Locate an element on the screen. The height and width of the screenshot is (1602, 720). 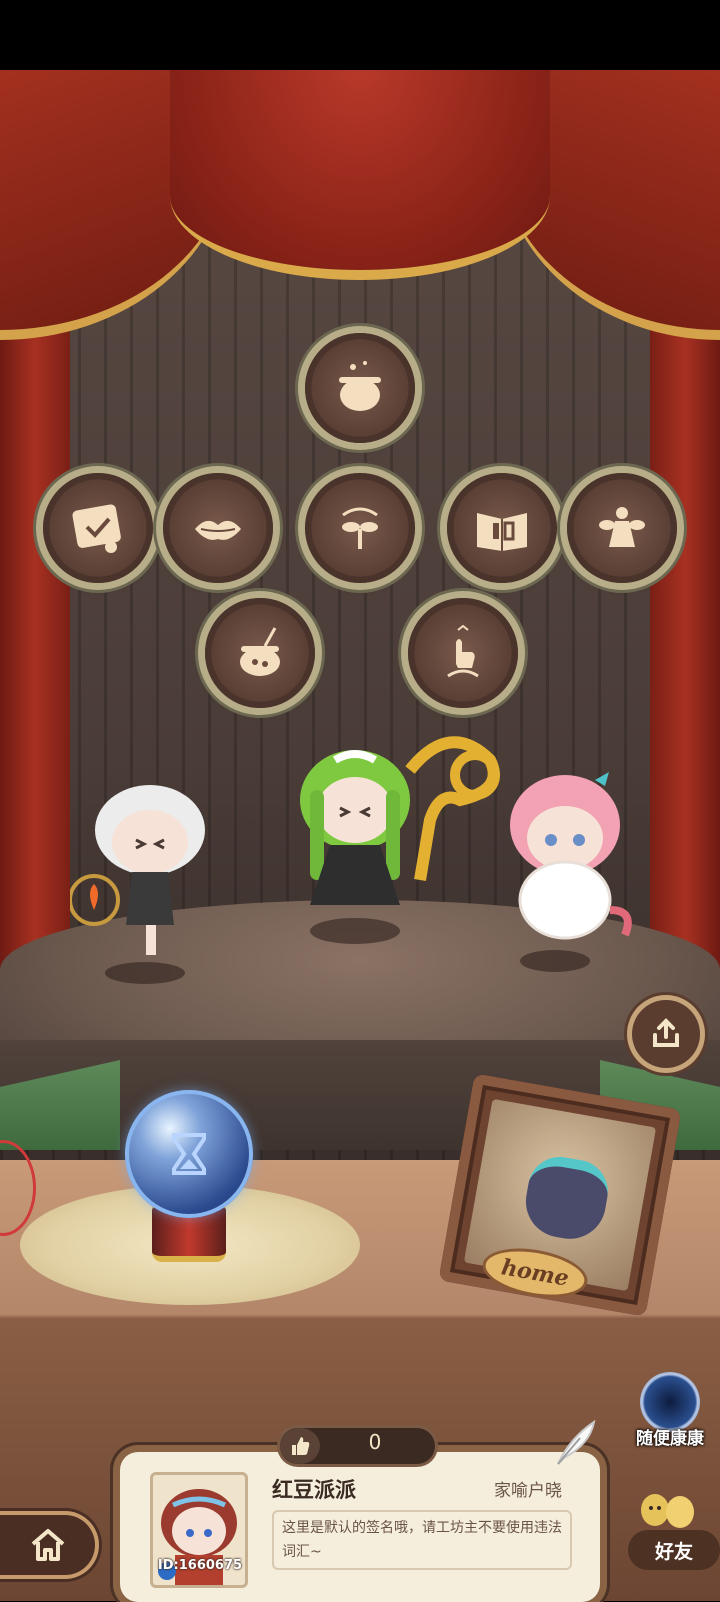
thumbs-up-icon is located at coordinates (301, 1446).